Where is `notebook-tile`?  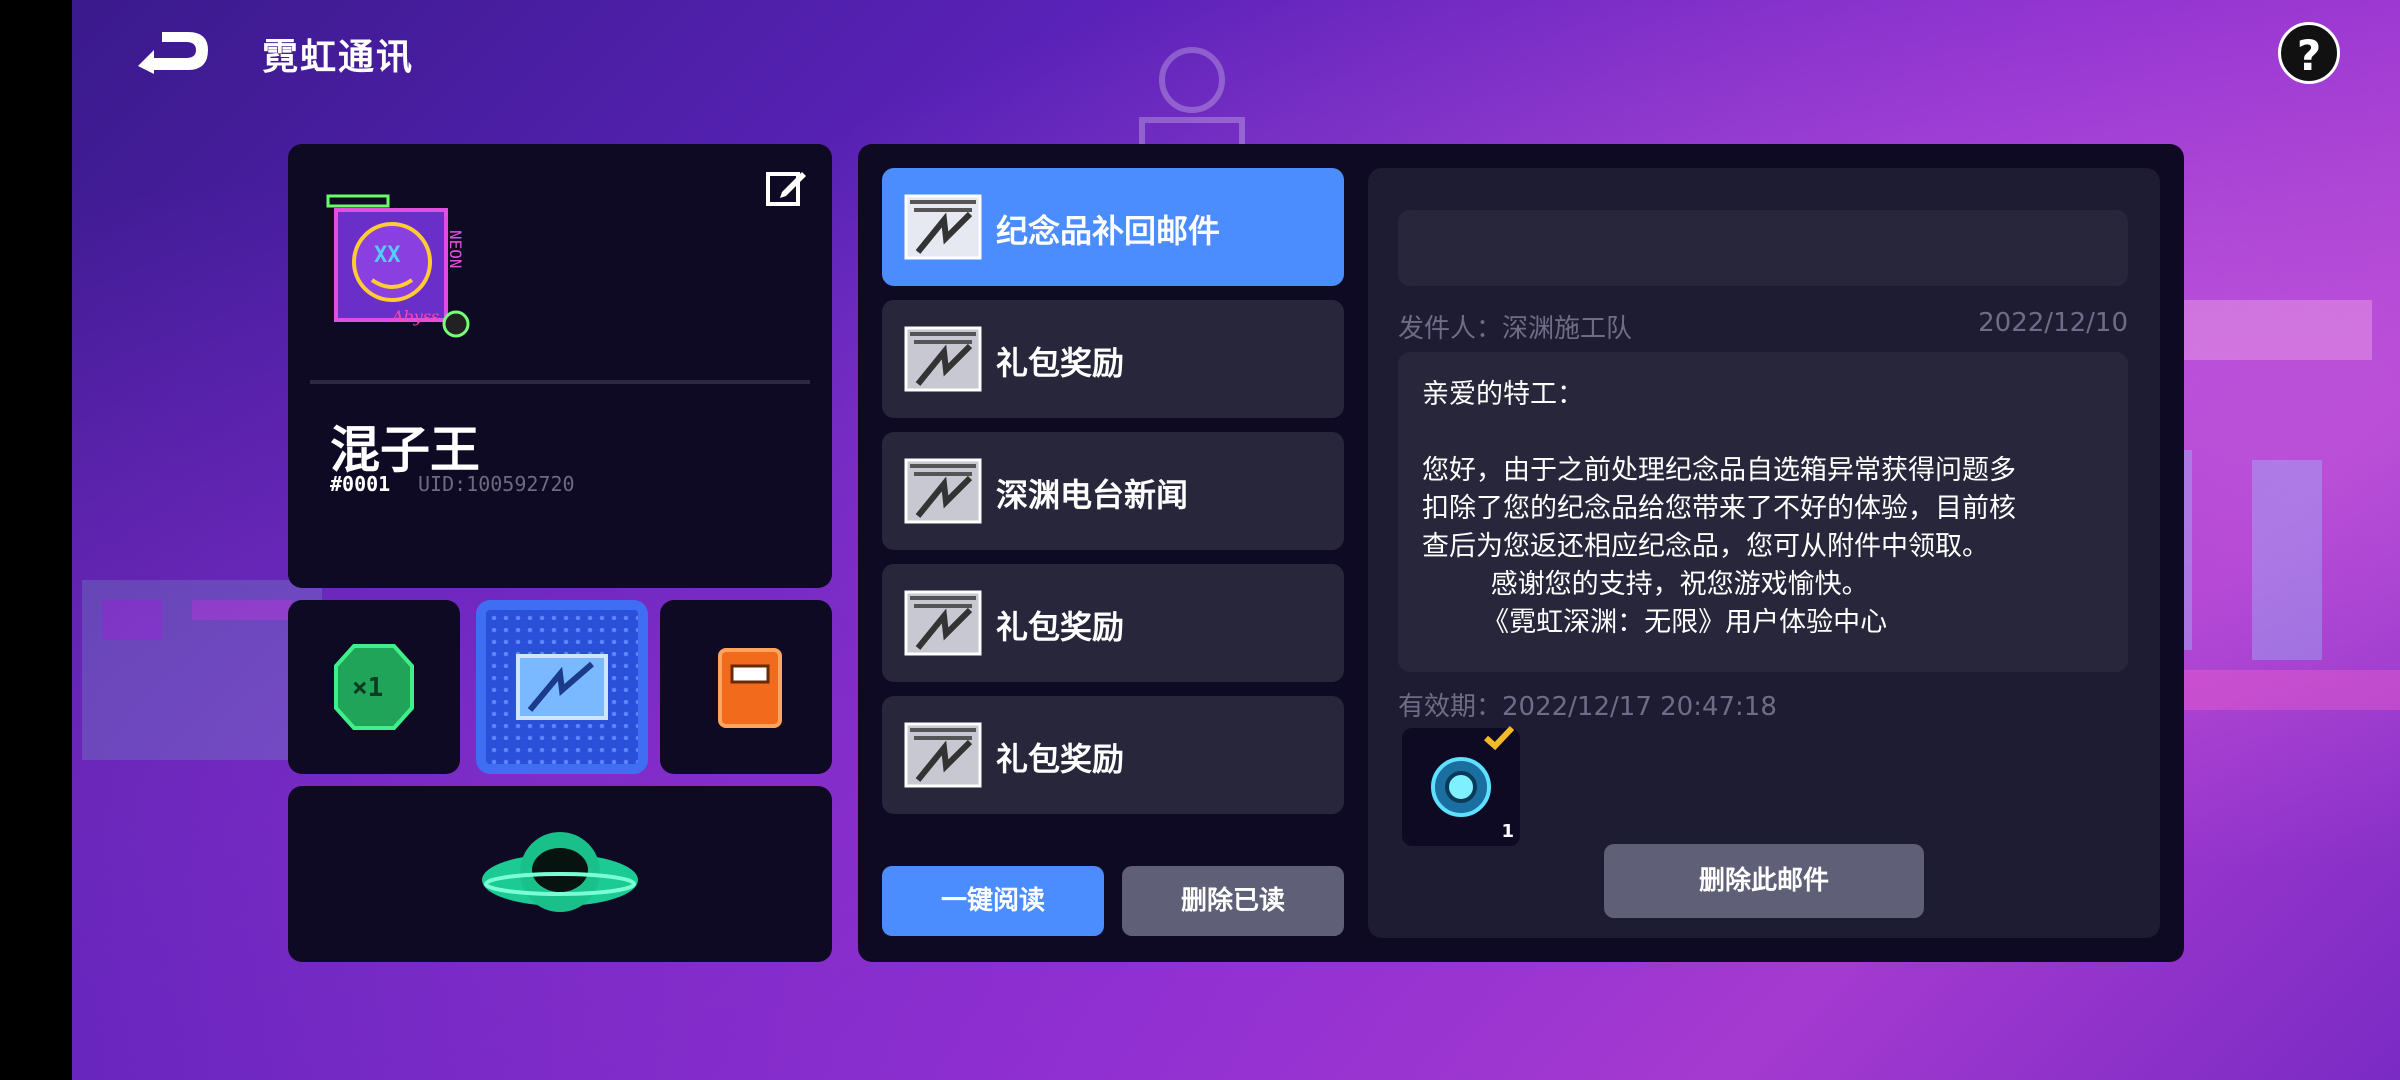
notebook-tile is located at coordinates (746, 687).